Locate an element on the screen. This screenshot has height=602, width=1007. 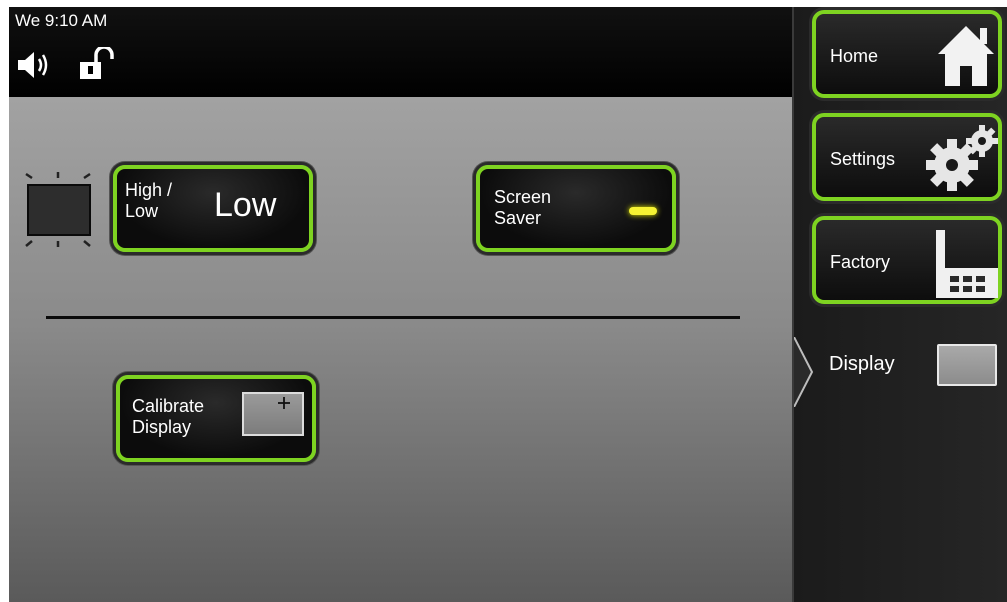
factory-button: Factory is located at coordinates (907, 260).